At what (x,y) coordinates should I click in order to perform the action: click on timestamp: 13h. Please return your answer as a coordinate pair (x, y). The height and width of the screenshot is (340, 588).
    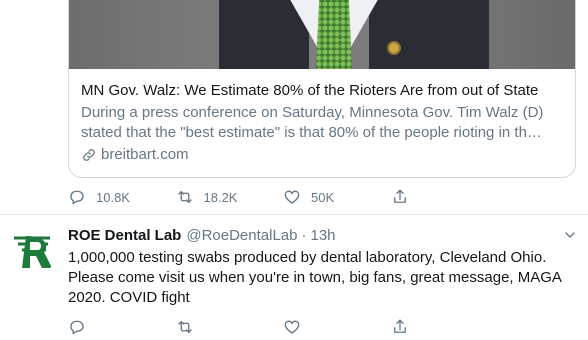
    Looking at the image, I should click on (323, 236).